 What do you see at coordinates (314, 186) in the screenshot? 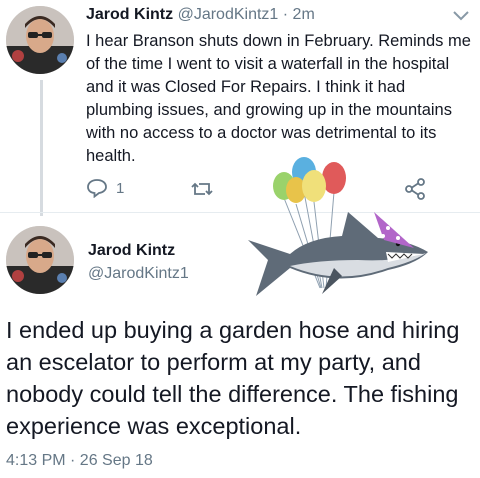
I see `balloon` at bounding box center [314, 186].